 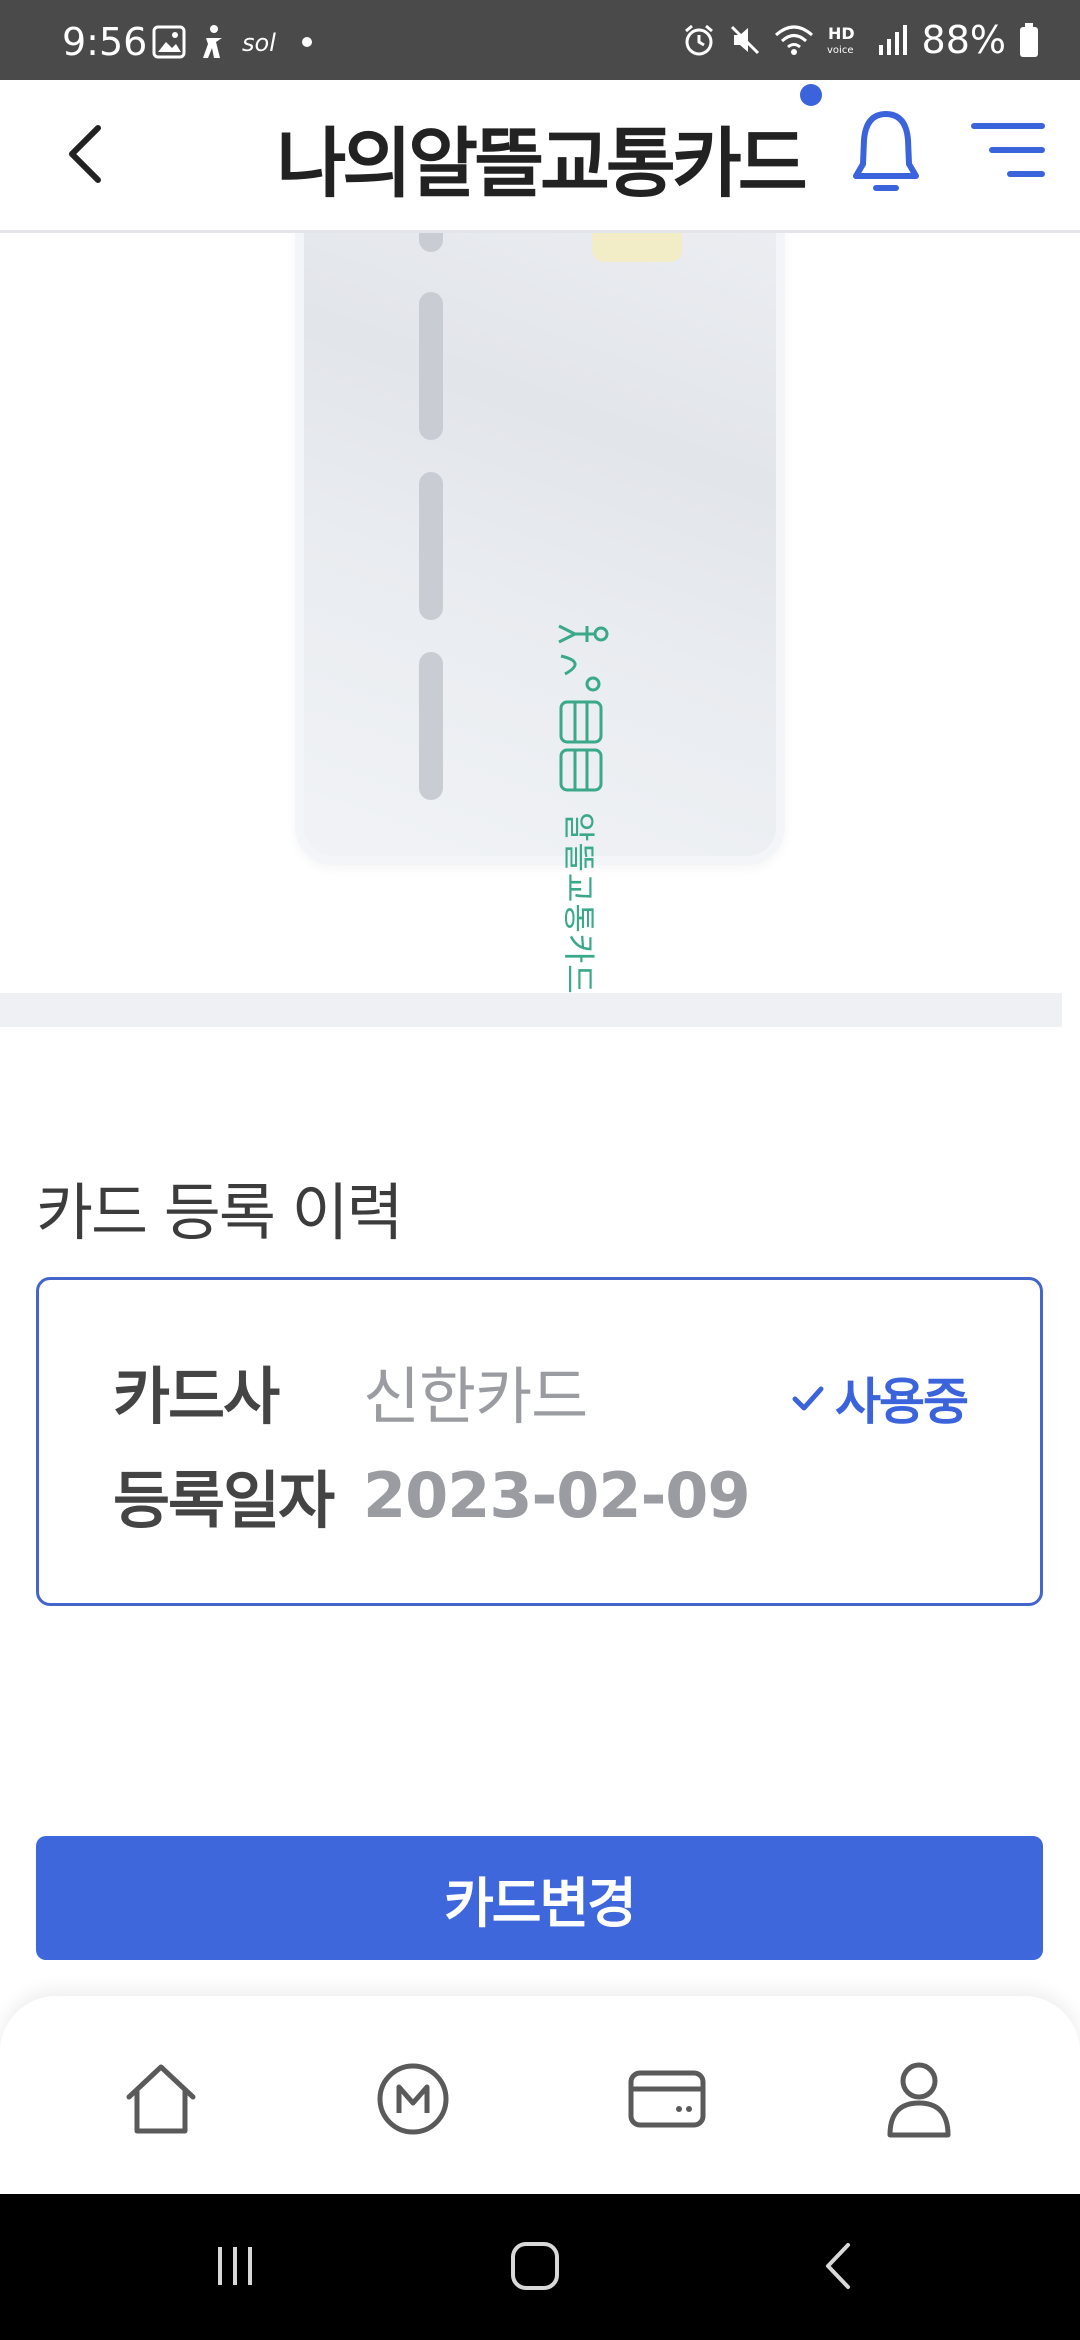 What do you see at coordinates (540, 156) in the screenshot?
I see `app-header: 나의알뜰교통카드` at bounding box center [540, 156].